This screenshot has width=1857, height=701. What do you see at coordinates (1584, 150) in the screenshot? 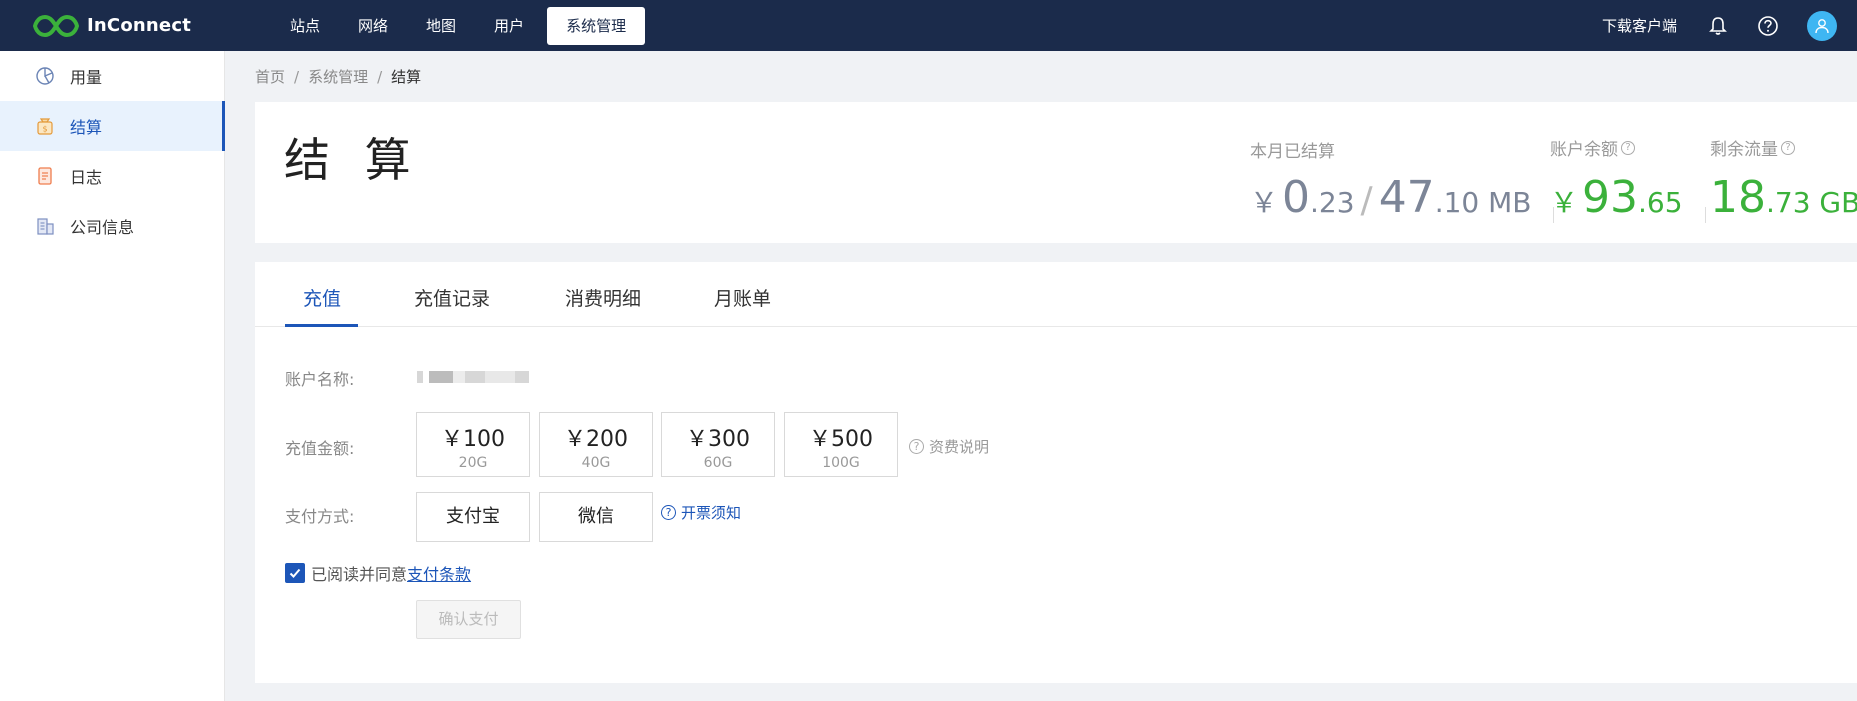
I see `account-balance-label: 账户余额` at bounding box center [1584, 150].